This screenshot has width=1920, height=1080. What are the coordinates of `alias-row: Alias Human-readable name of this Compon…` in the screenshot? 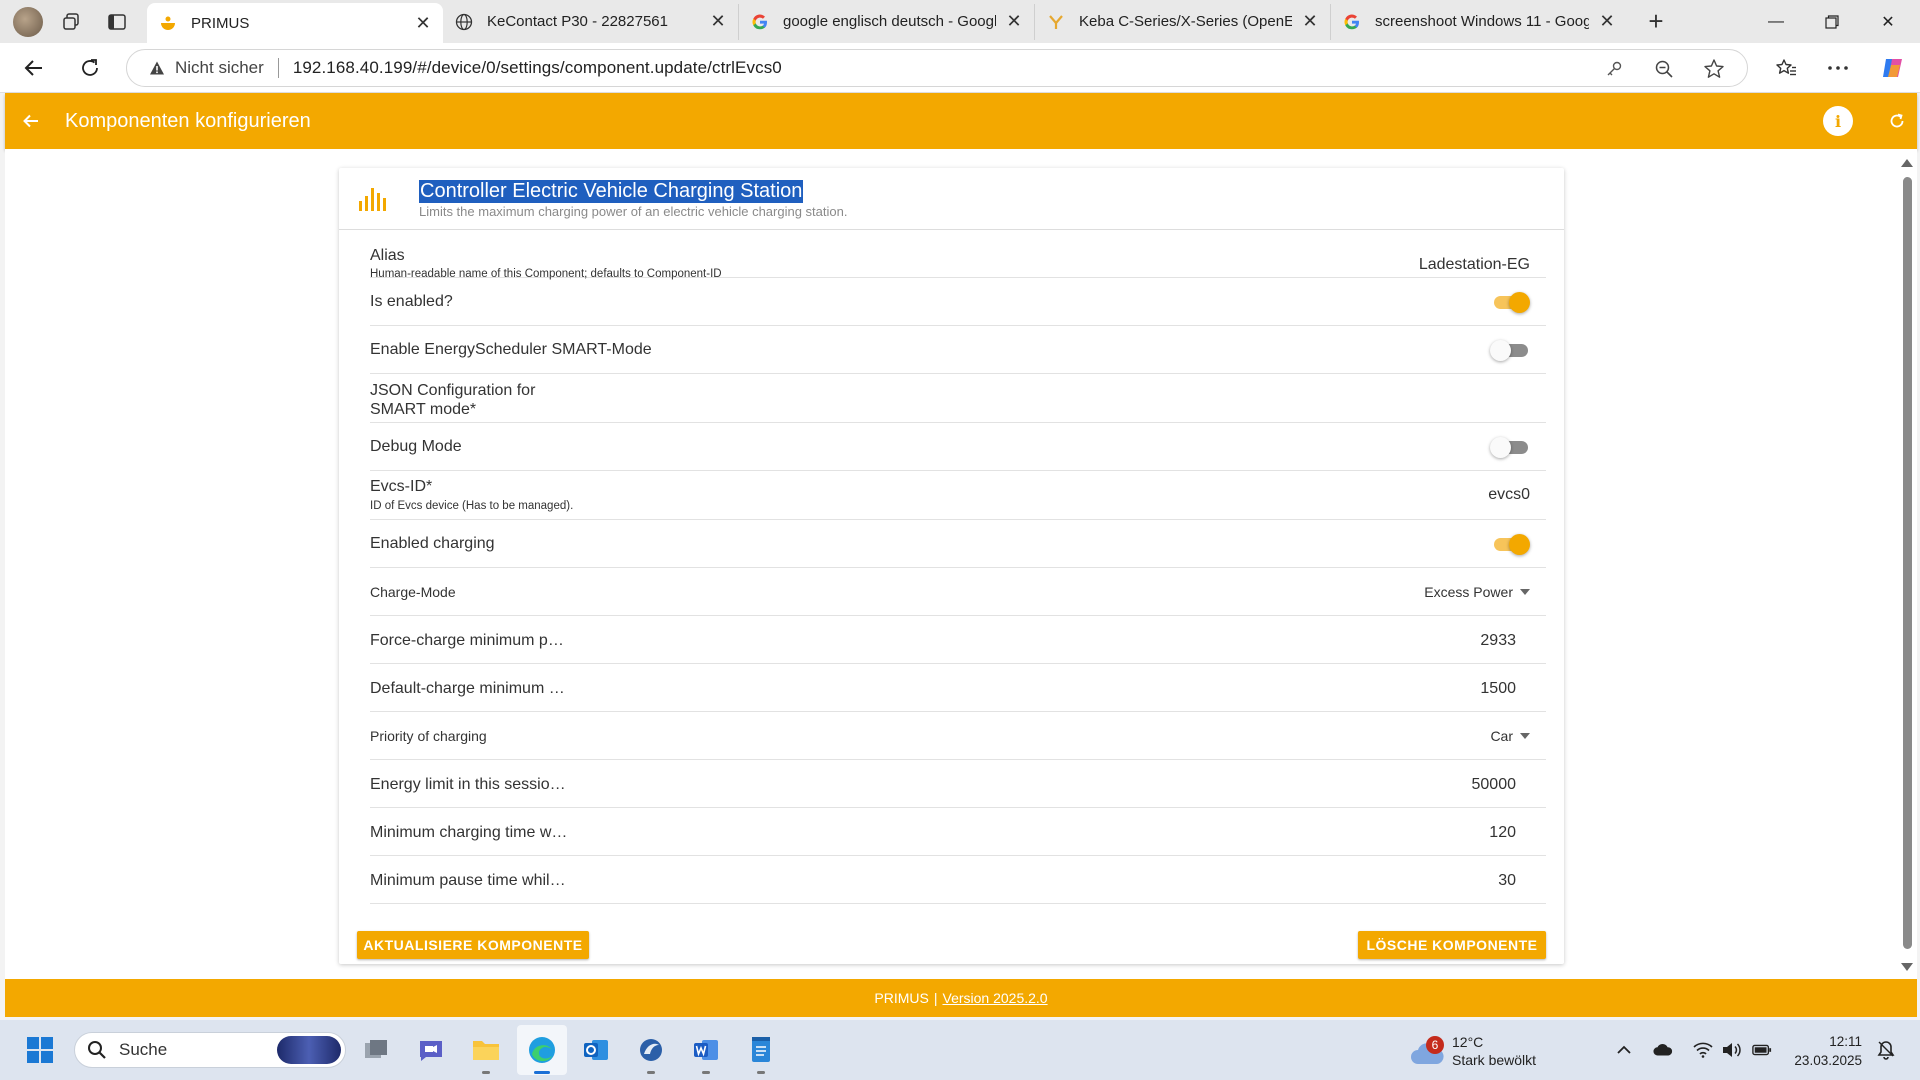 It's located at (958, 255).